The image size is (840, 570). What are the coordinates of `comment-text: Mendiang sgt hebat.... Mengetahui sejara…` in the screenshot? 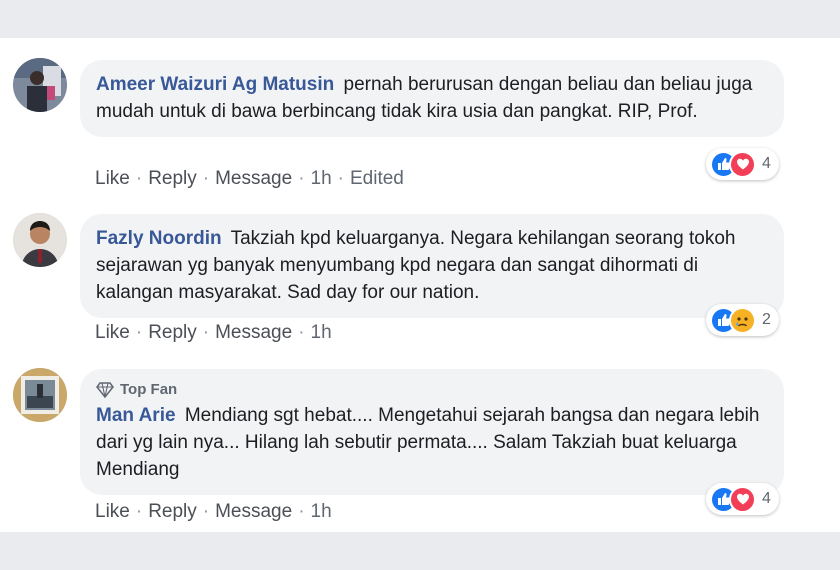 It's located at (428, 442).